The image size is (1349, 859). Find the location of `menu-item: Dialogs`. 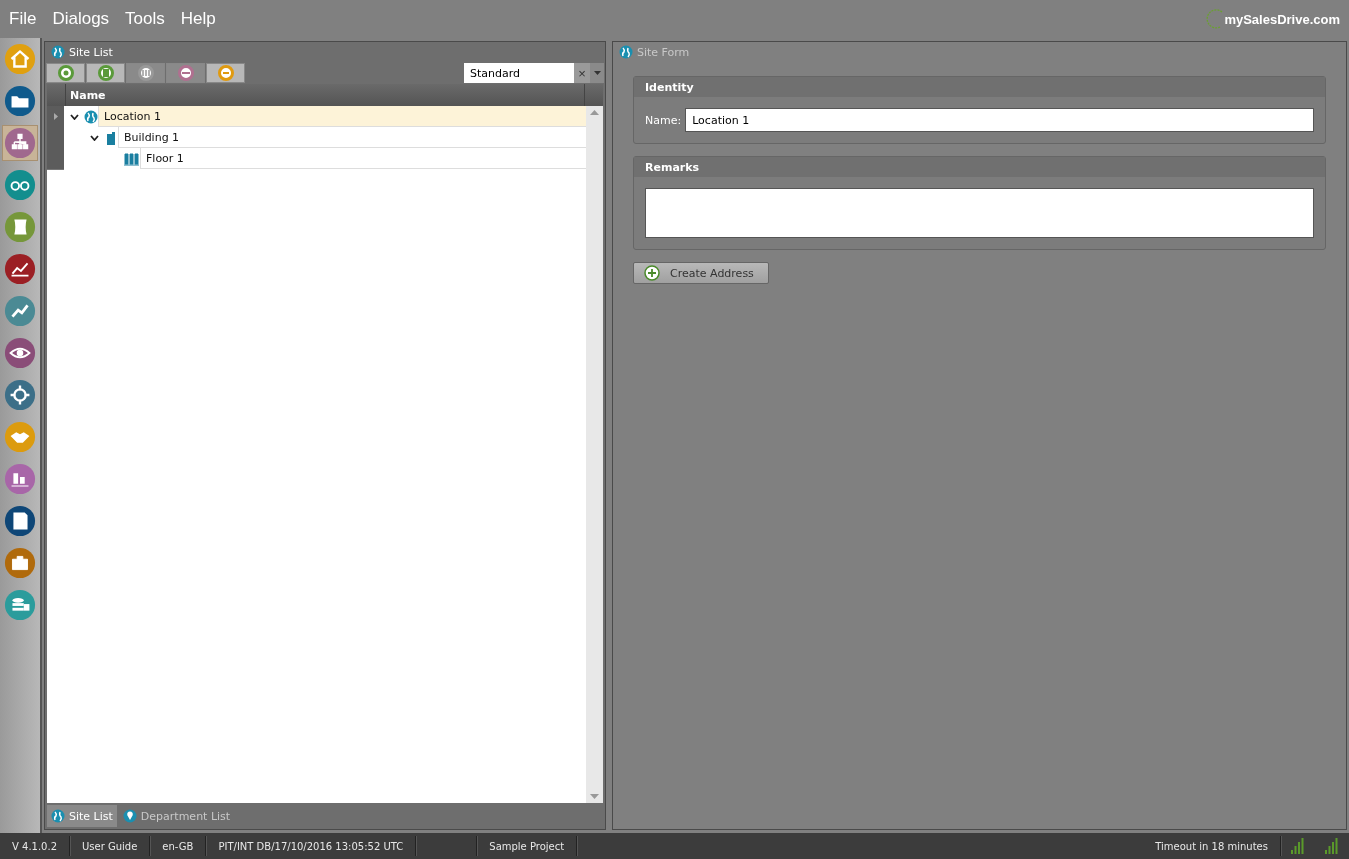

menu-item: Dialogs is located at coordinates (81, 19).